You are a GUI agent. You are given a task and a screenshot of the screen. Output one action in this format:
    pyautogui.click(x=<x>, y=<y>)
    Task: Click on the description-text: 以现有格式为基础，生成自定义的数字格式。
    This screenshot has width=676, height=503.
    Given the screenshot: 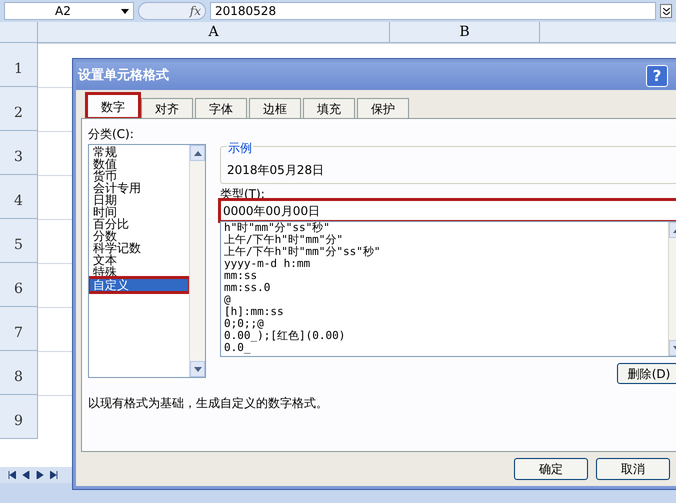 What is the action you would take?
    pyautogui.click(x=208, y=403)
    